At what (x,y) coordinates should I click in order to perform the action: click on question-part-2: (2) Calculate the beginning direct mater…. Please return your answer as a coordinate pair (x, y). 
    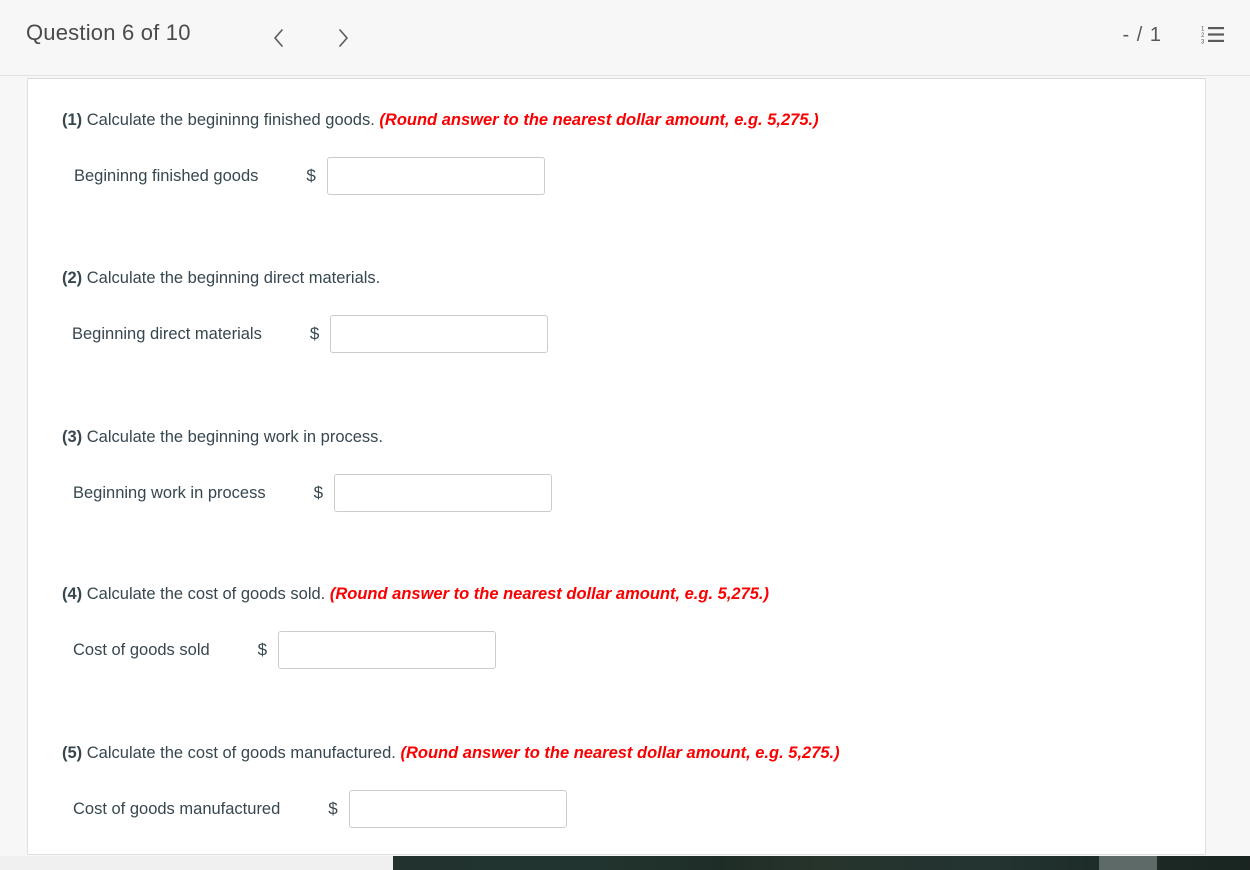
    Looking at the image, I should click on (616, 310).